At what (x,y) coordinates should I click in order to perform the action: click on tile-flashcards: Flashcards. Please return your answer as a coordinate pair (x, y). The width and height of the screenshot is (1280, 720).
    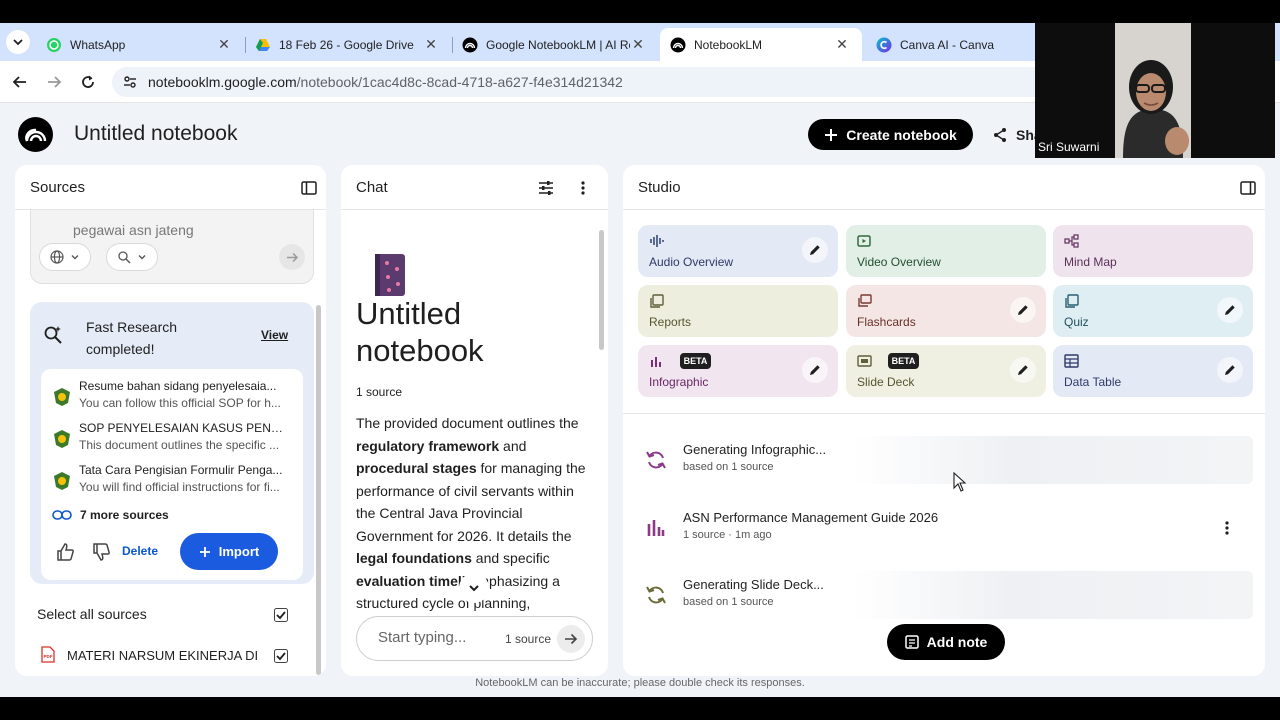
    Looking at the image, I should click on (946, 311).